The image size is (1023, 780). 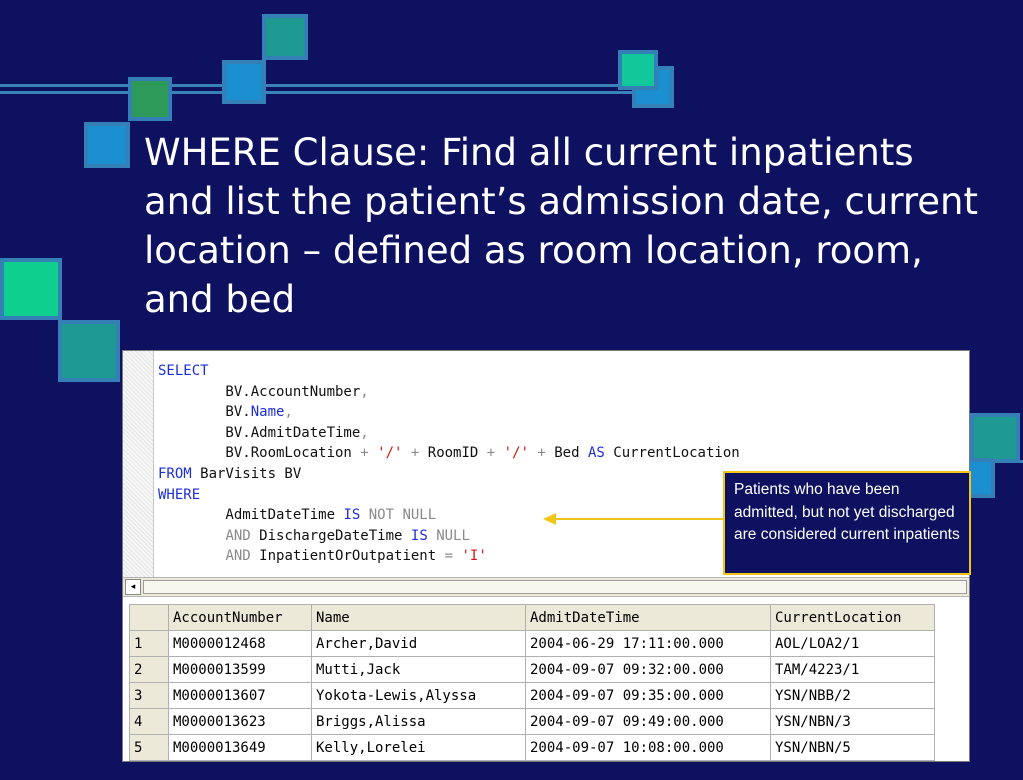 I want to click on sql-token: BV.AdmitDateTime, so click(x=259, y=432).